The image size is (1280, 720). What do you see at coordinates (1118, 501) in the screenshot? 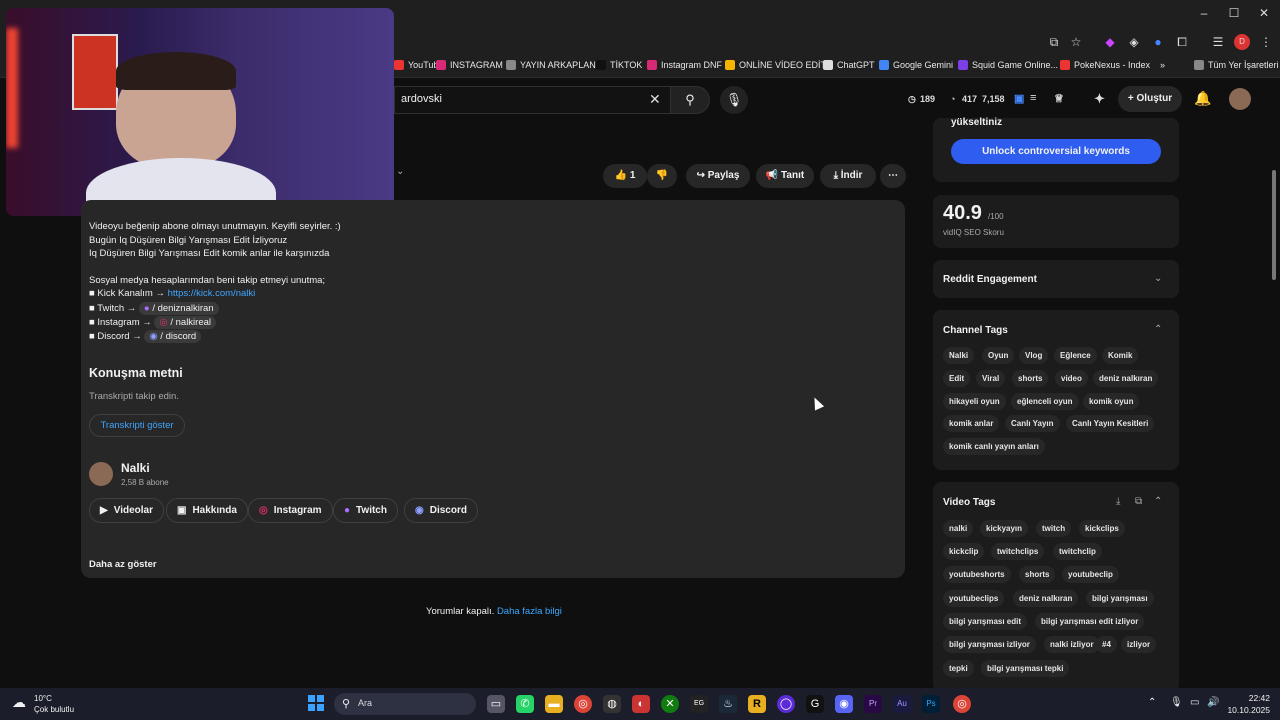
I see `download-icon: ⤓` at bounding box center [1118, 501].